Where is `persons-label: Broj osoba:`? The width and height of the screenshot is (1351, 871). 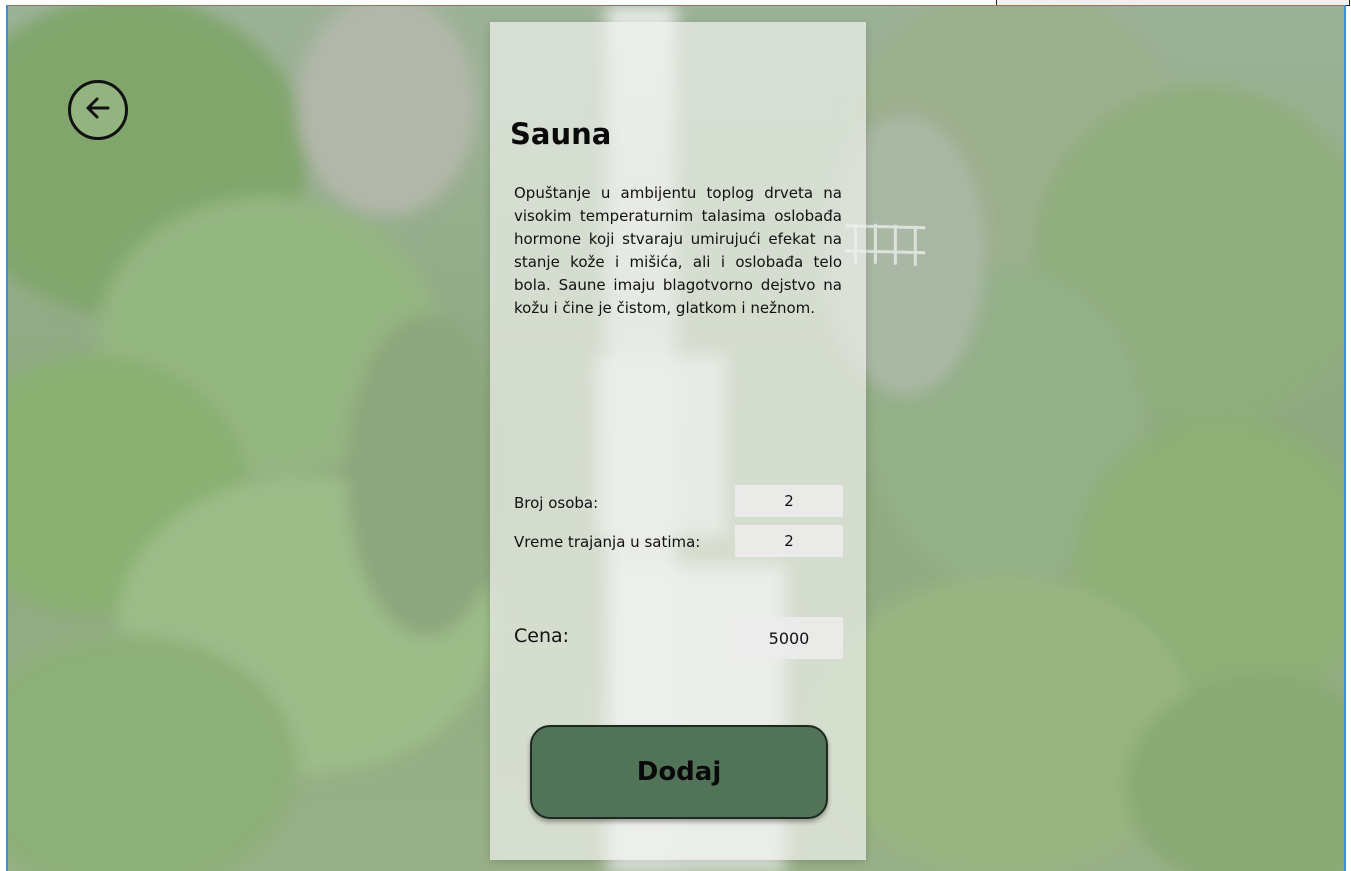
persons-label: Broj osoba: is located at coordinates (556, 503).